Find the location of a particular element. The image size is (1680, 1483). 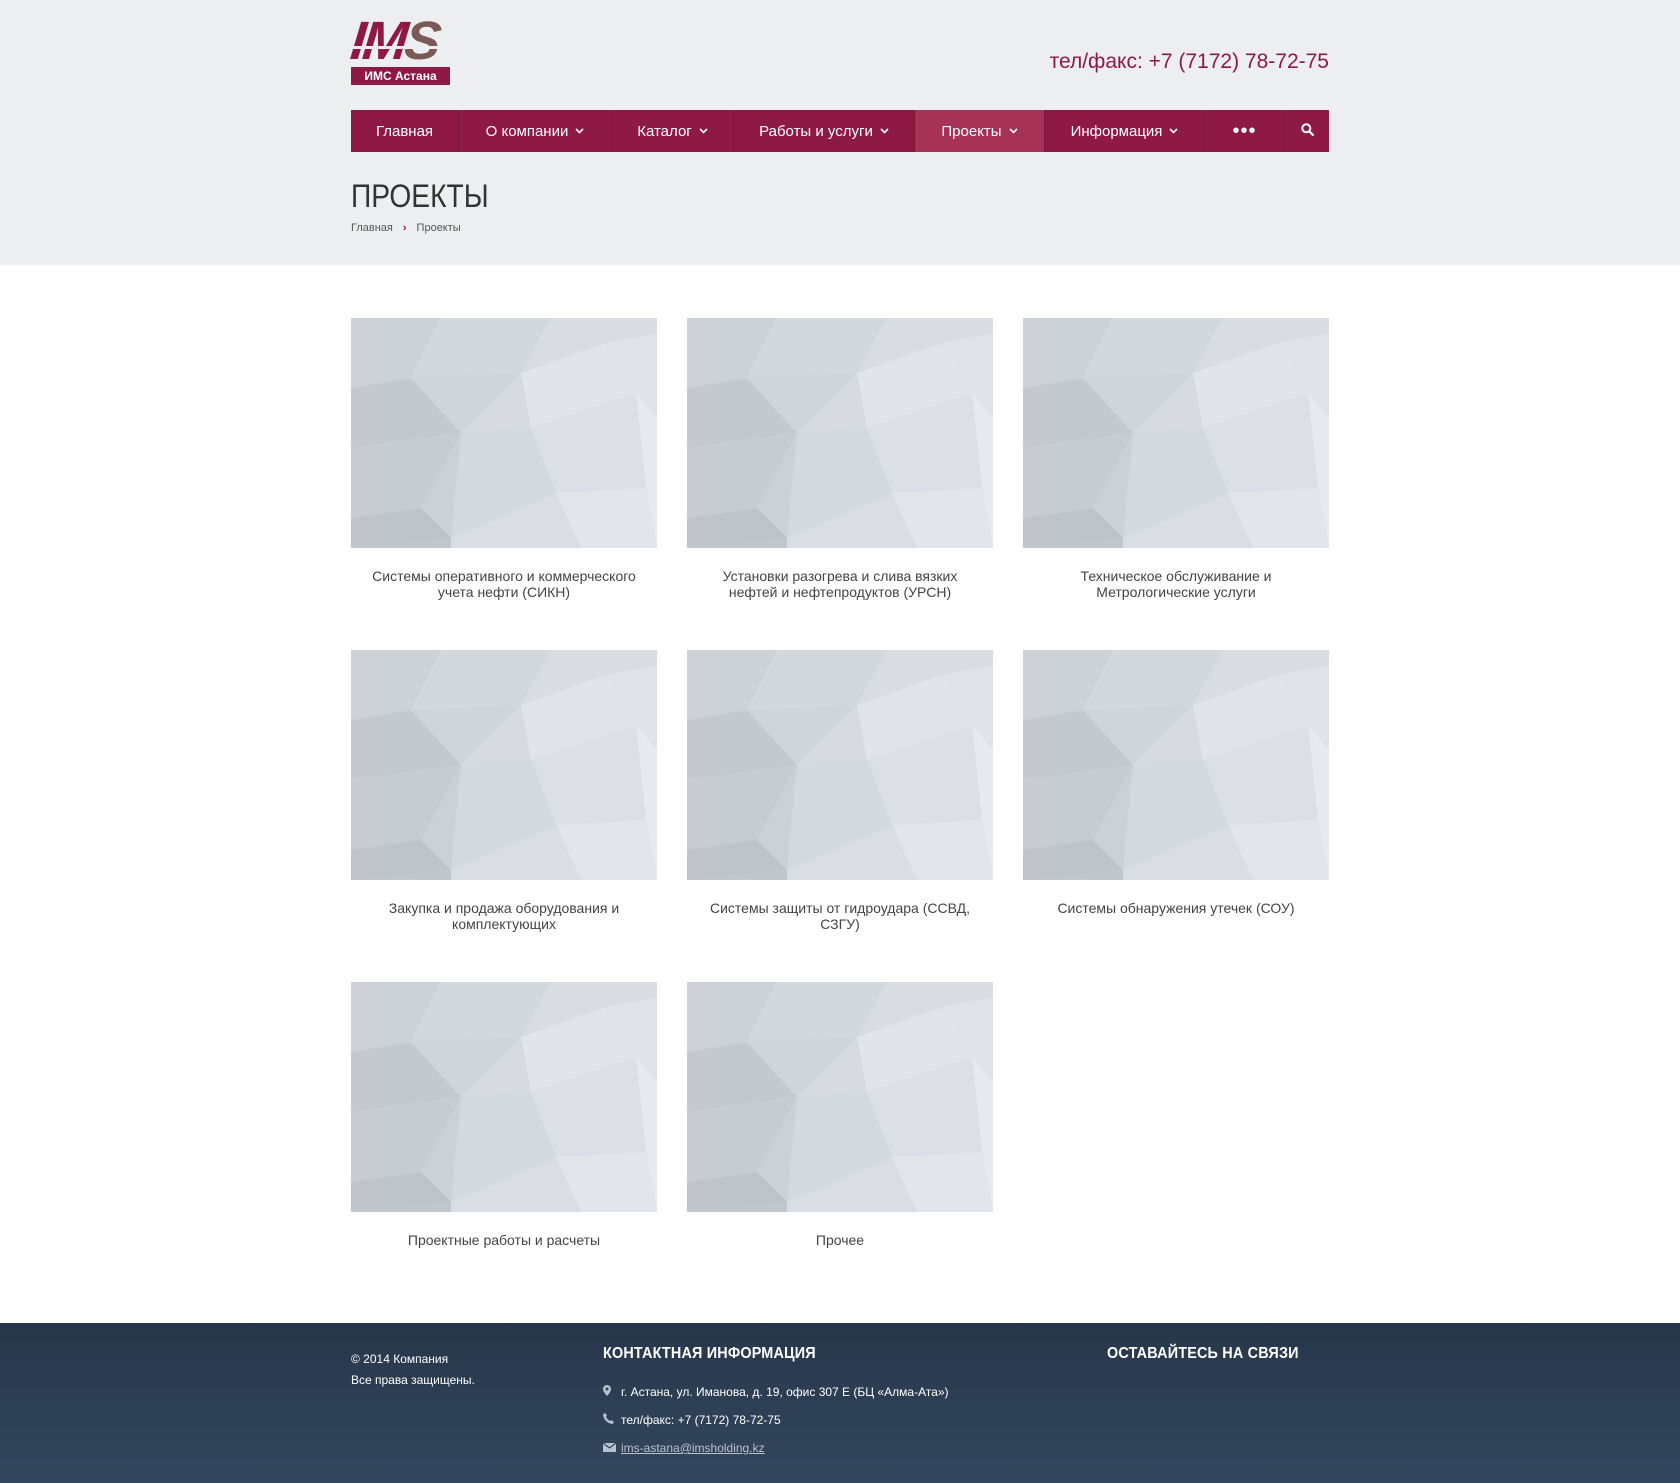

project-caption: Прочее is located at coordinates (840, 1240).